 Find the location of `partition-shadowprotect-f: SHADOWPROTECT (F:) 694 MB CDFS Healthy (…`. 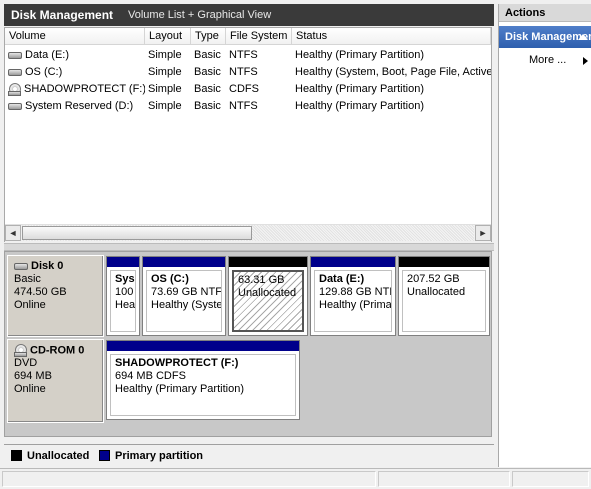

partition-shadowprotect-f: SHADOWPROTECT (F:) 694 MB CDFS Healthy (… is located at coordinates (203, 380).